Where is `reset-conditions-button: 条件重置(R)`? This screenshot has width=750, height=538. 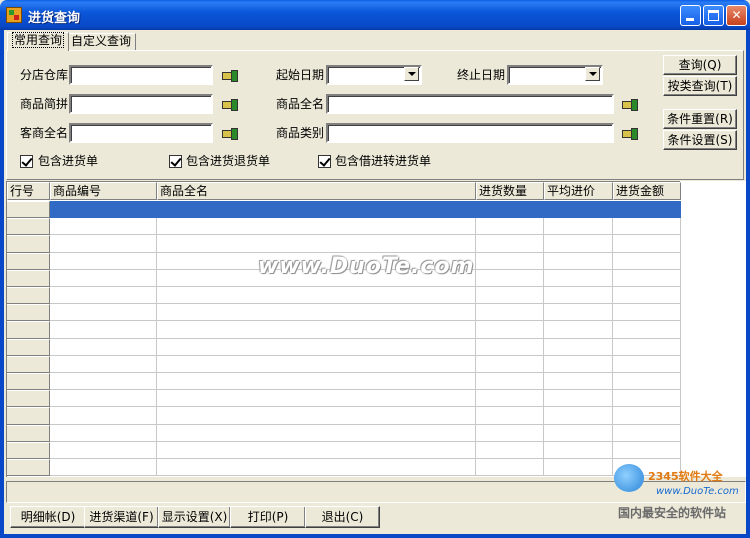 reset-conditions-button: 条件重置(R) is located at coordinates (700, 119).